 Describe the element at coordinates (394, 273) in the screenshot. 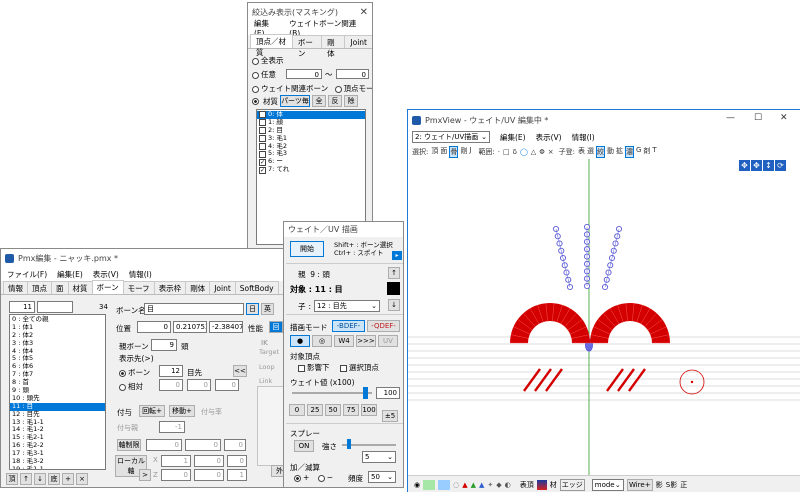

I see `parent-up-button: ↑` at that location.